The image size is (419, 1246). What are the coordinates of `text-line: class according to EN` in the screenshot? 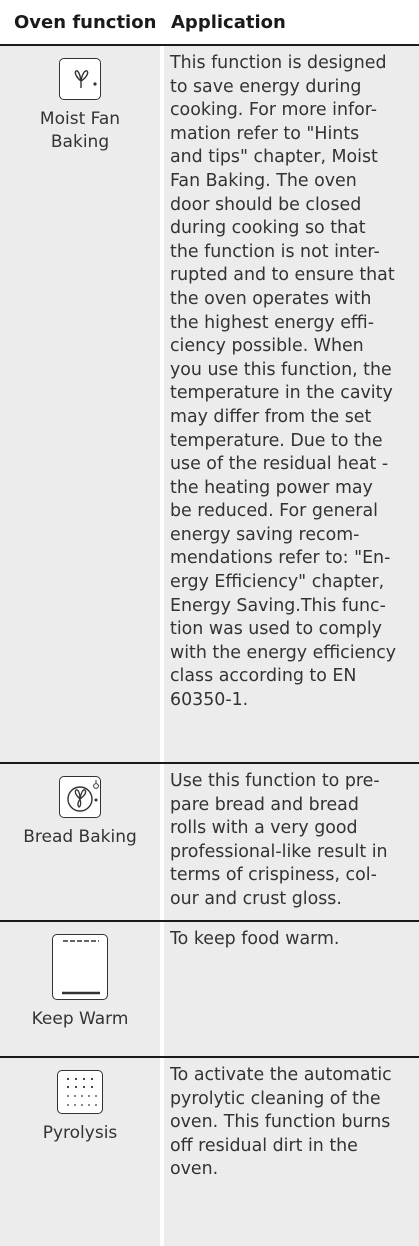 It's located at (263, 676).